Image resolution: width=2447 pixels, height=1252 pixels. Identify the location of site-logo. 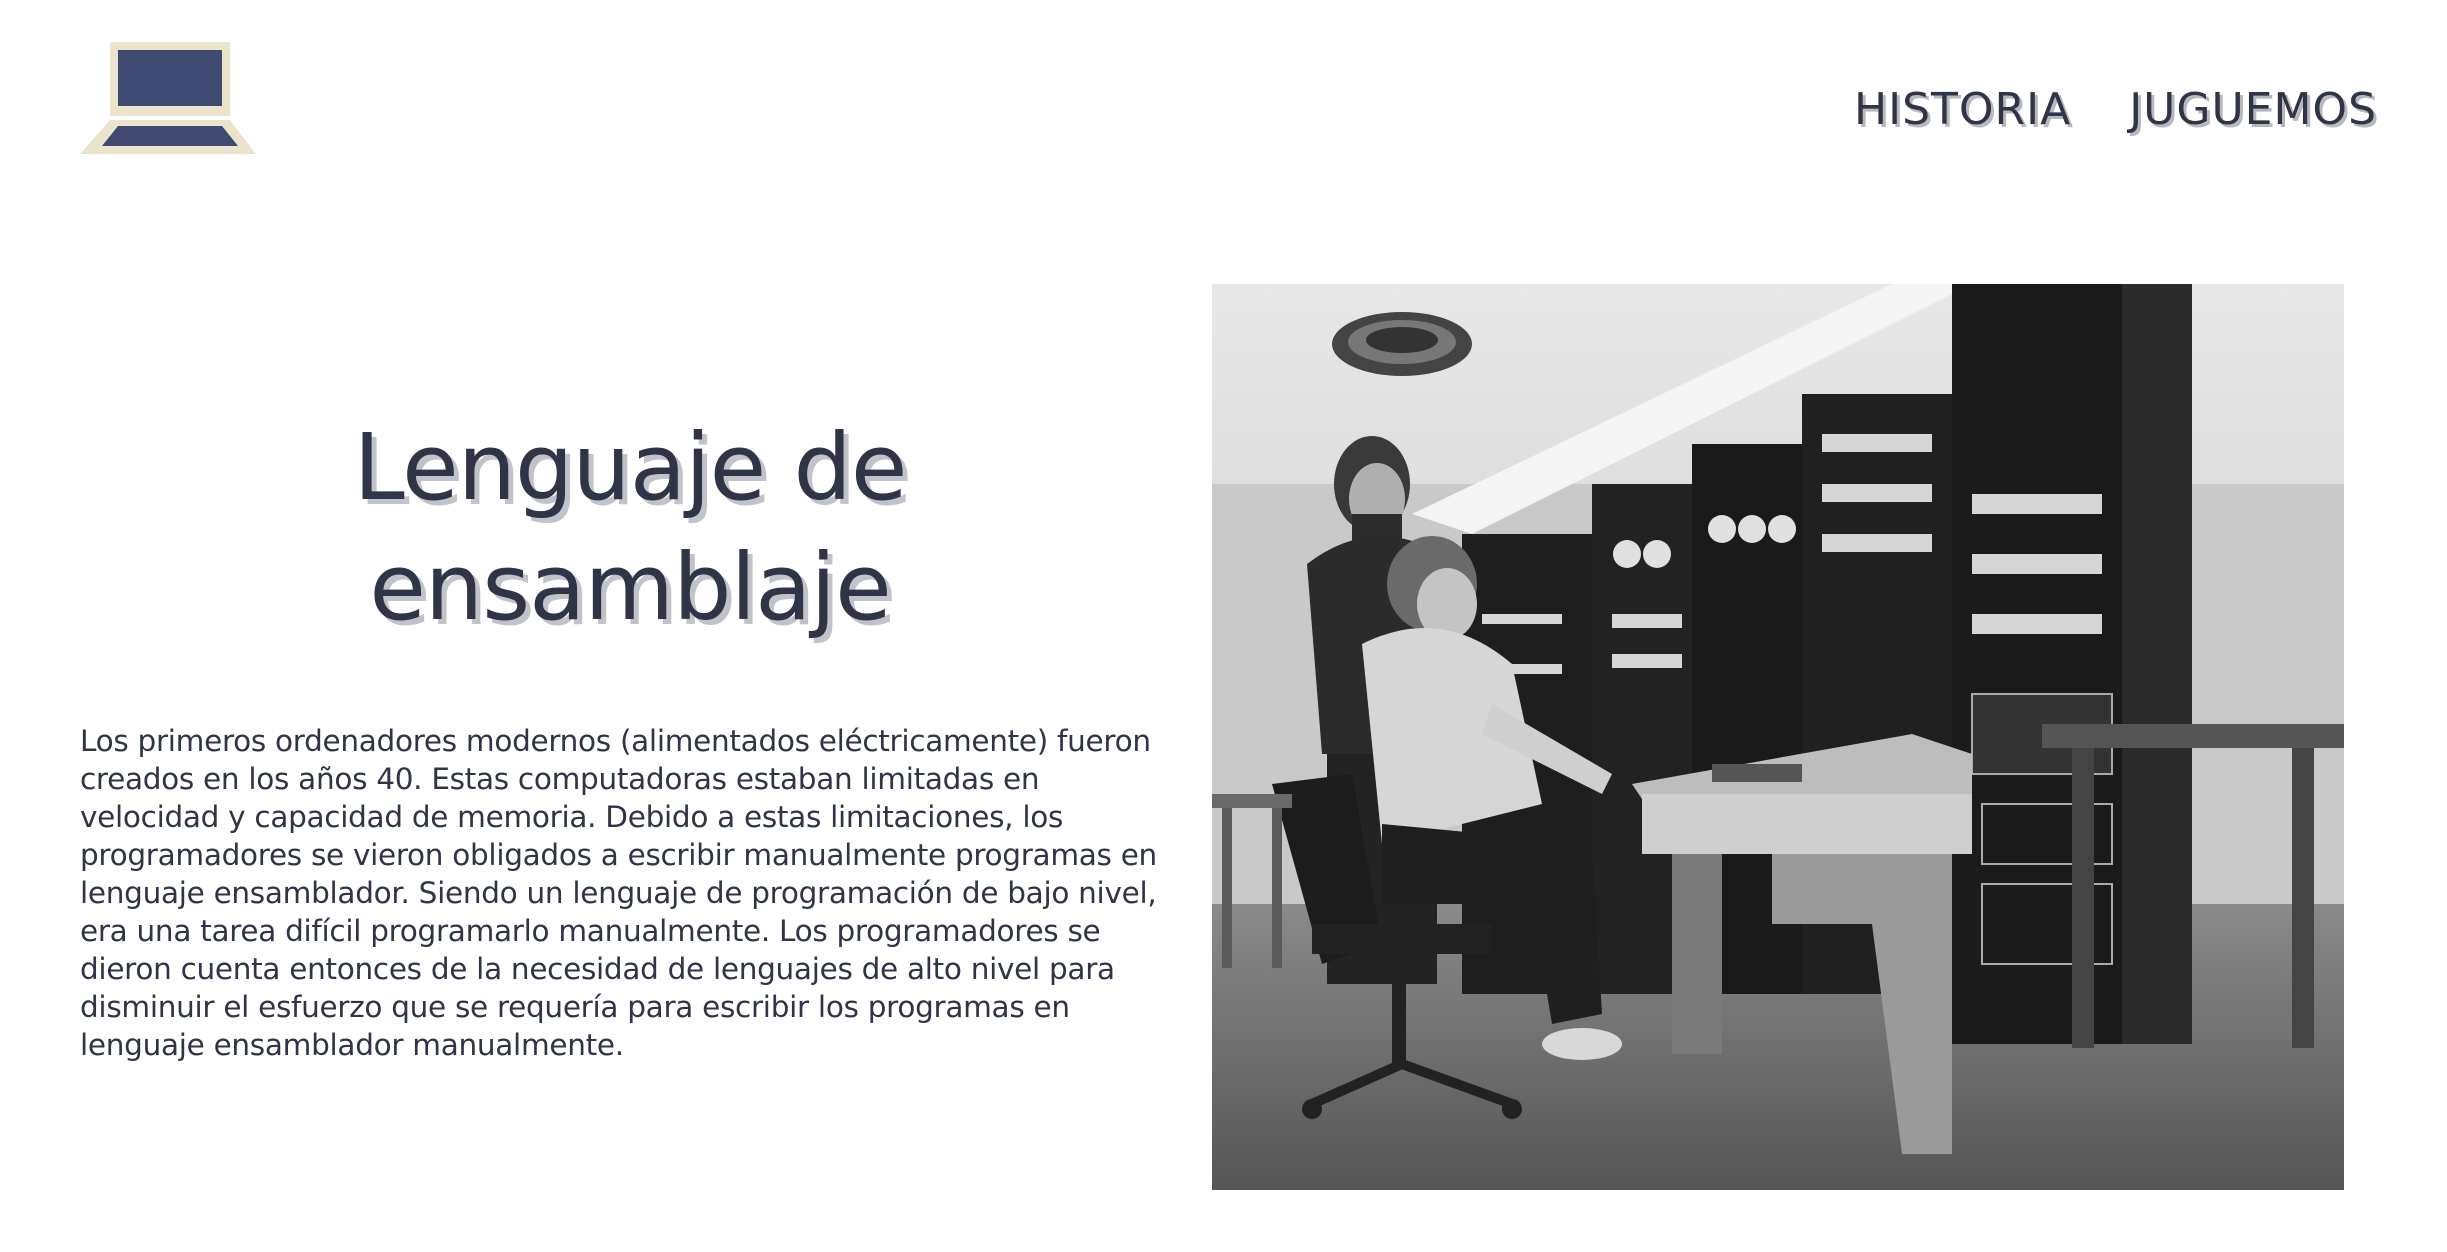
(168, 99).